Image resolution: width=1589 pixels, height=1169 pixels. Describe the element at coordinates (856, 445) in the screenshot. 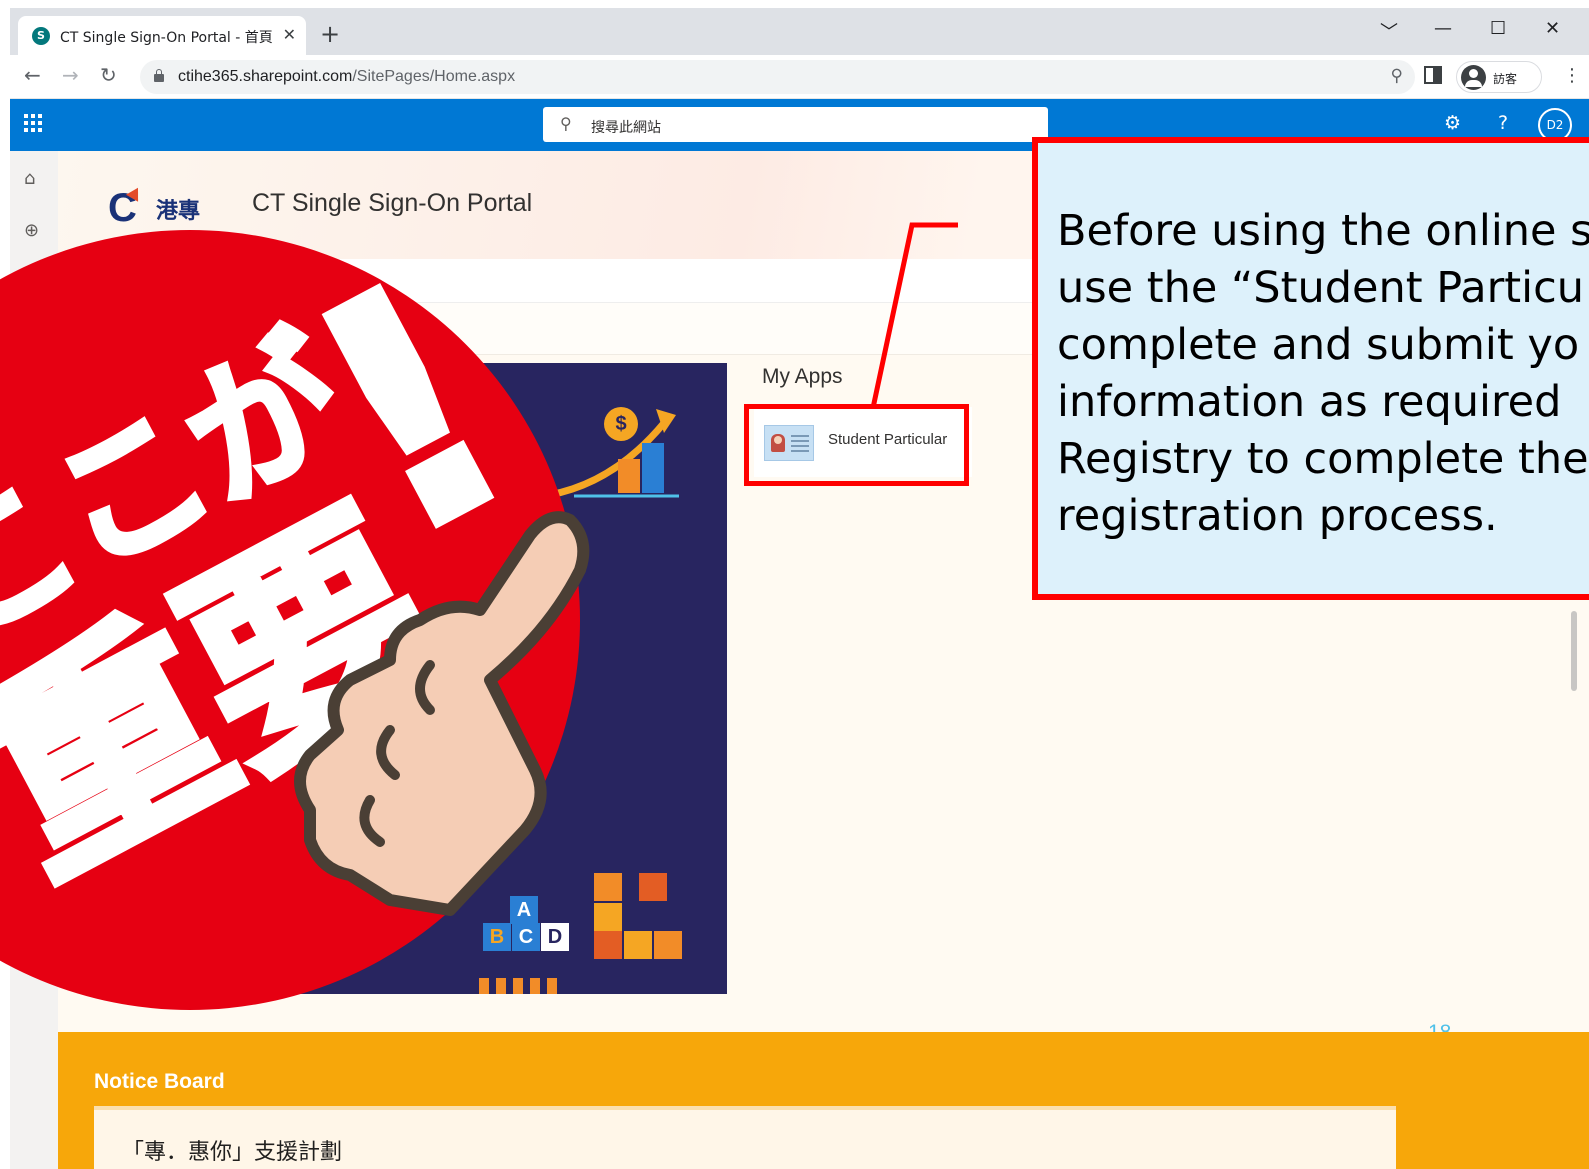

I see `app-highlight-box` at that location.